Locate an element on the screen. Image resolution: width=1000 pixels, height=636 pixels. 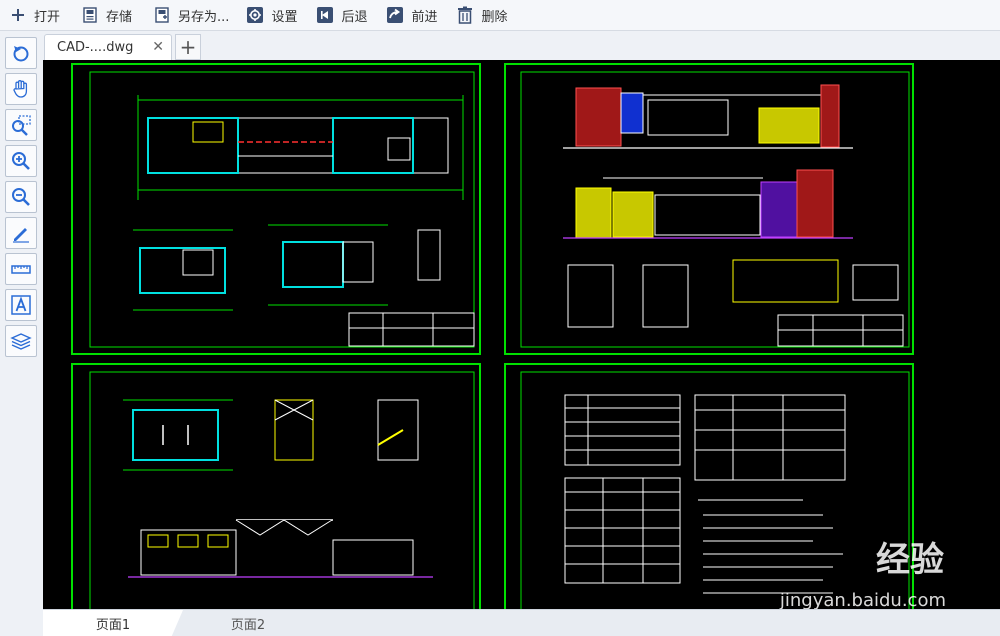
save-icon is located at coordinates (90, 15).